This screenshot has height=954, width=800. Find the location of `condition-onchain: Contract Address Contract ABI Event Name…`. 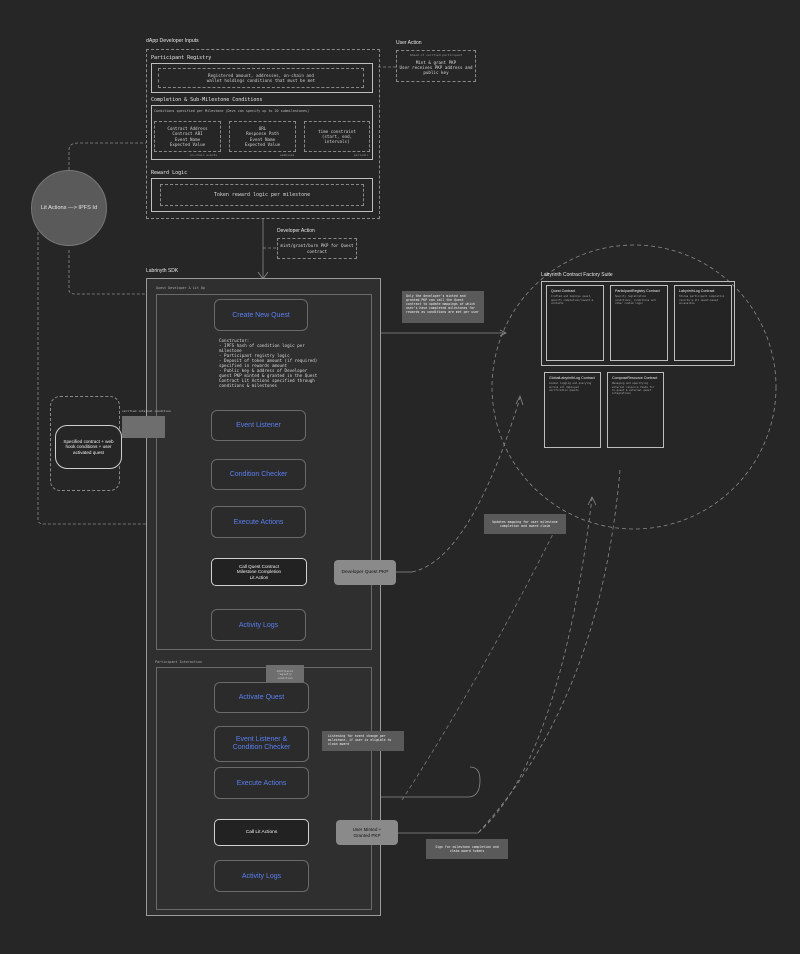

condition-onchain: Contract Address Contract ABI Event Name… is located at coordinates (187, 136).